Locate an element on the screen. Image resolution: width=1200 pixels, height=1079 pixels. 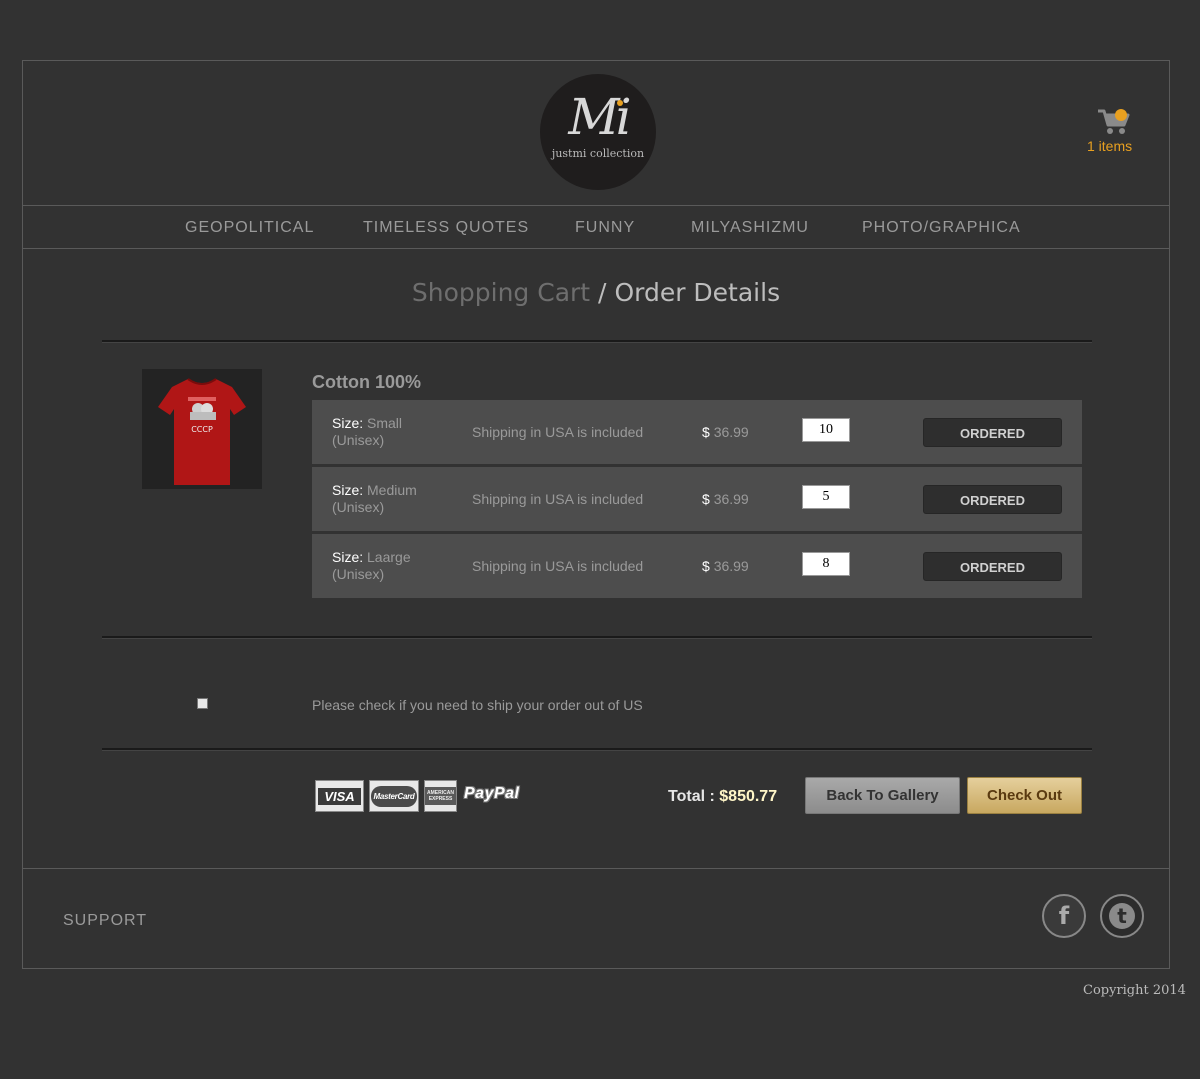
amex-text: AMERICAN EXPRESS is located at coordinates (440, 796).